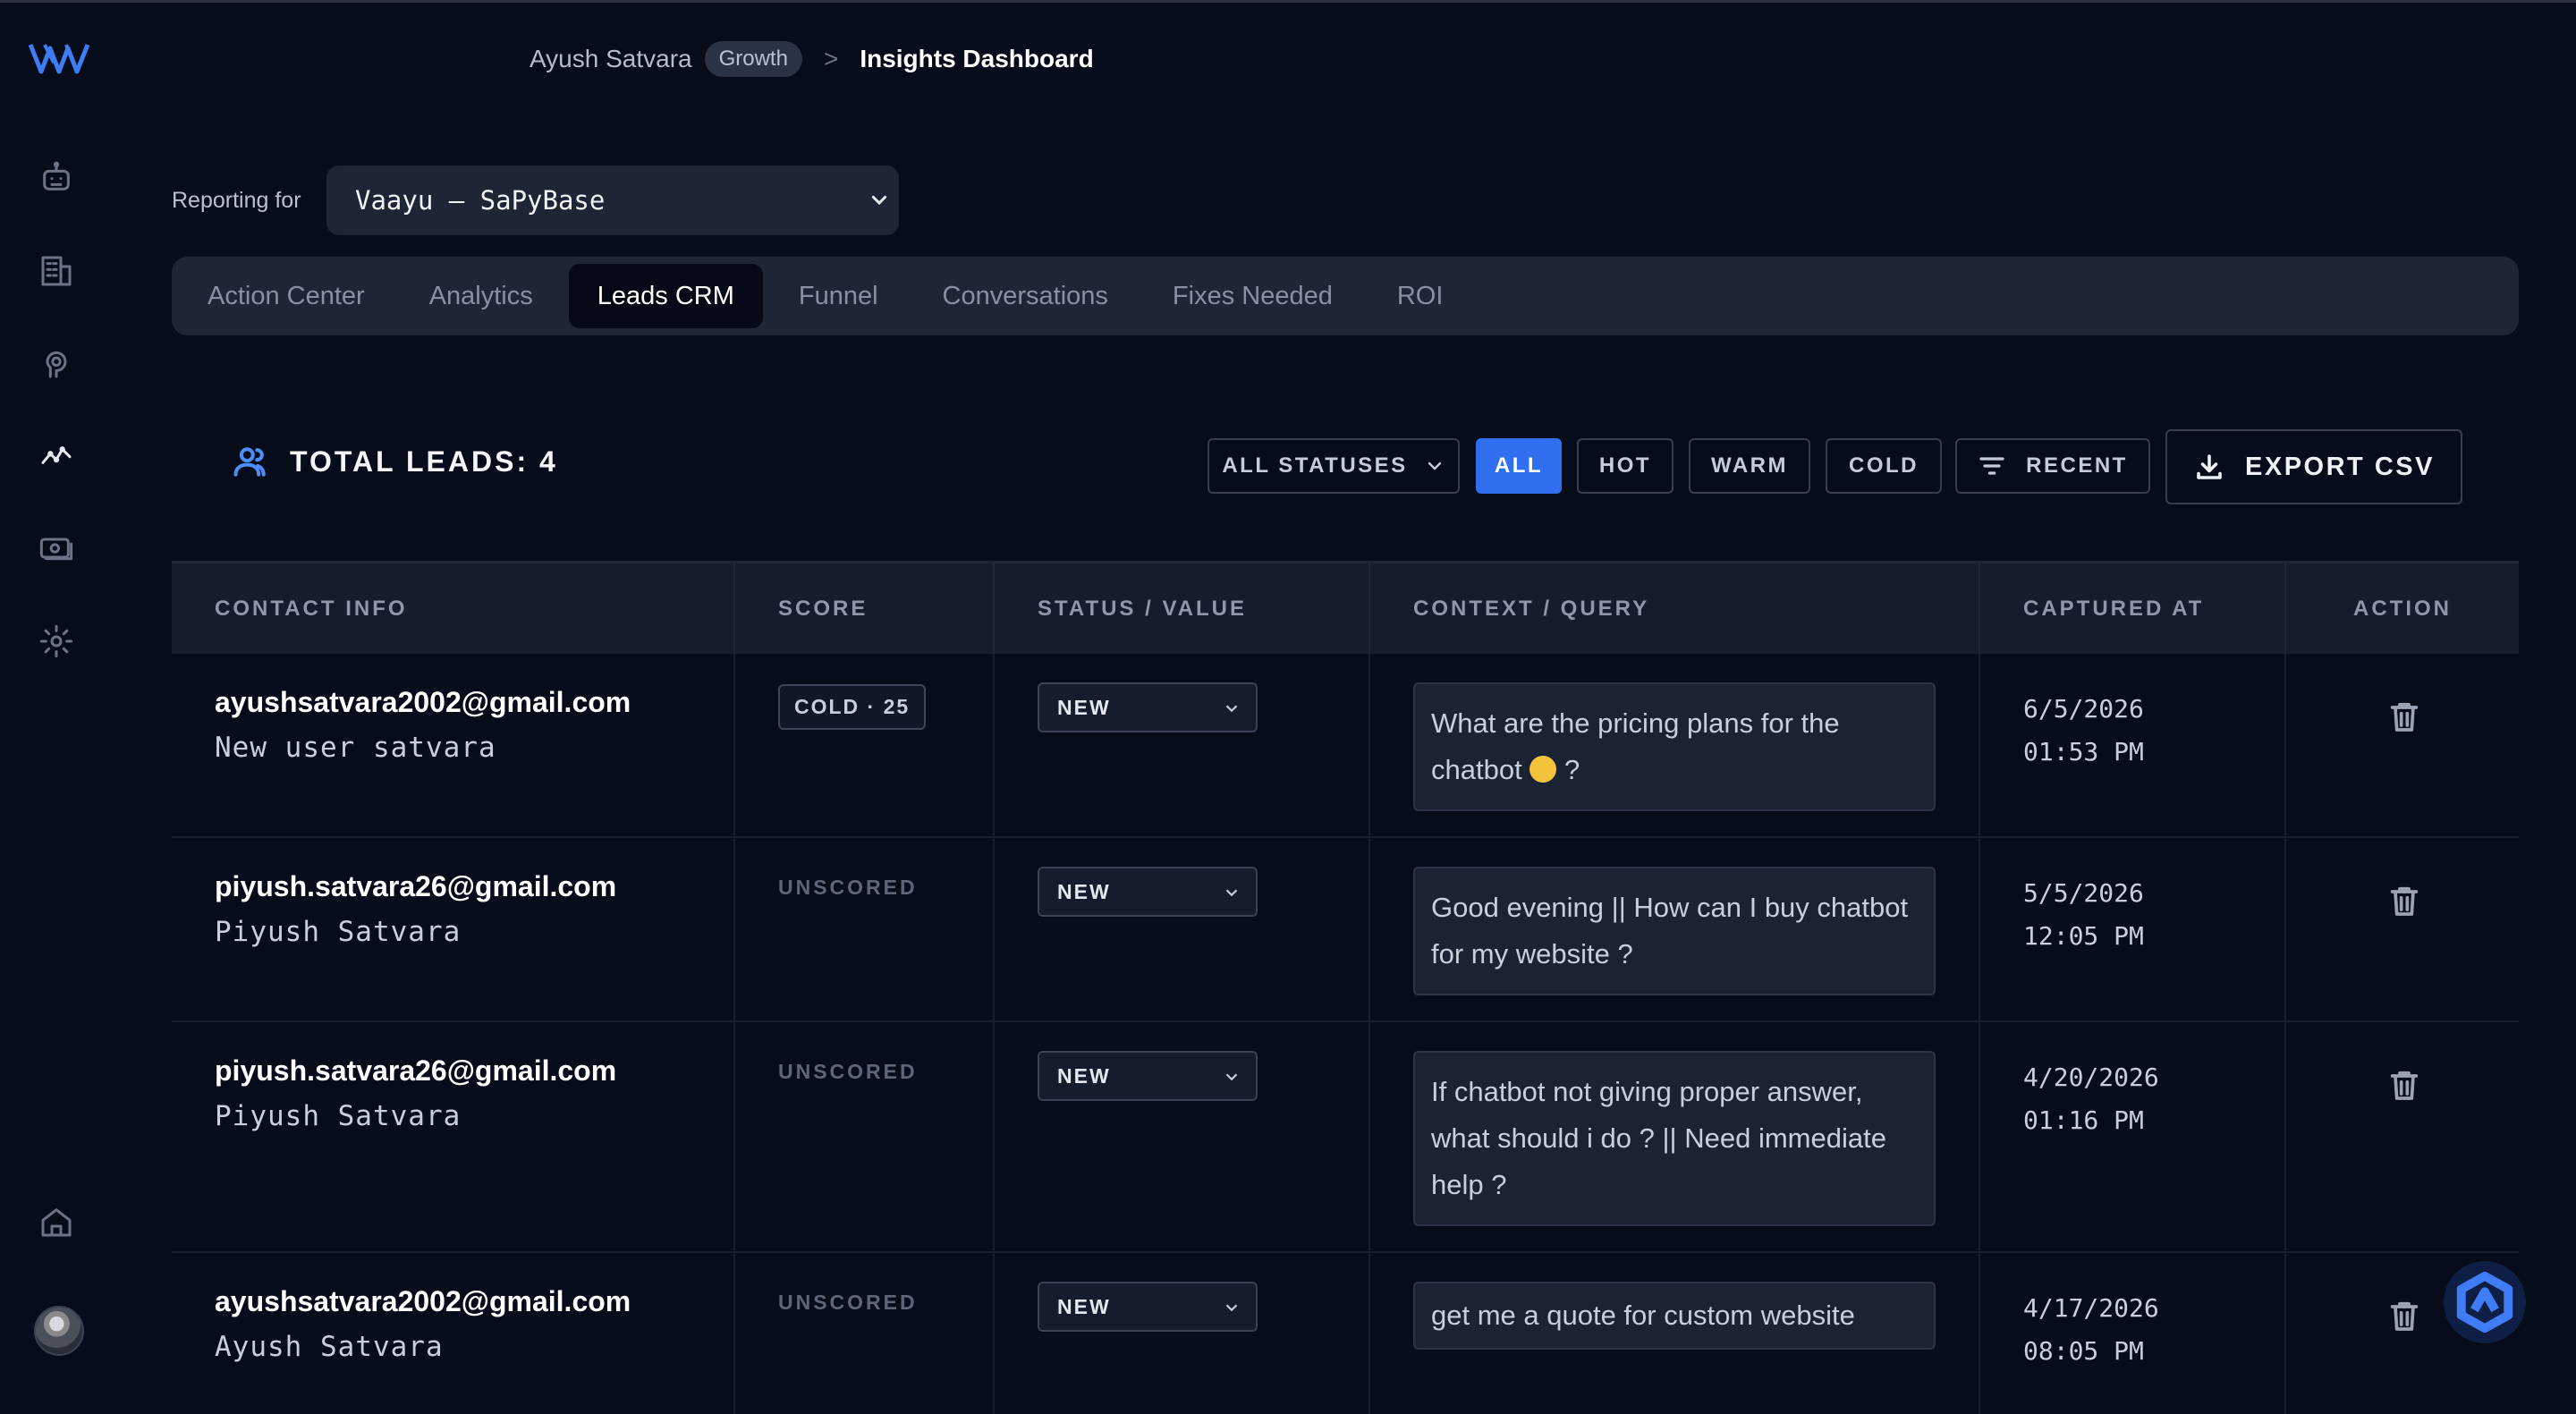 This screenshot has height=1414, width=2576. What do you see at coordinates (2083, 893) in the screenshot?
I see `captured-date: 5/5/2026` at bounding box center [2083, 893].